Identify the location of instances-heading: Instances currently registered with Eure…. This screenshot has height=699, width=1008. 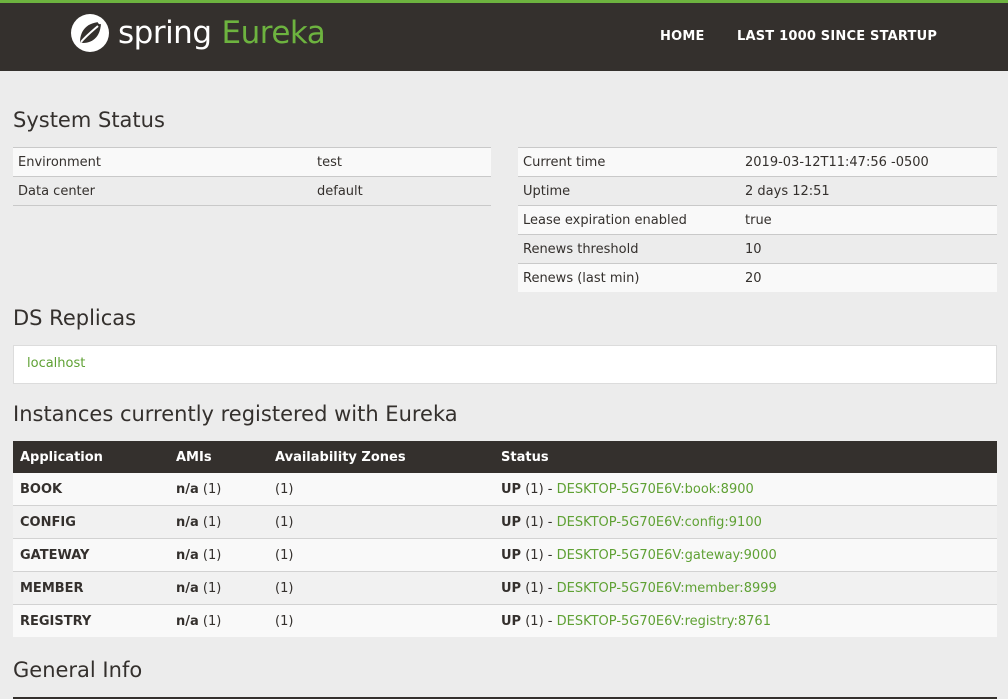
(235, 414).